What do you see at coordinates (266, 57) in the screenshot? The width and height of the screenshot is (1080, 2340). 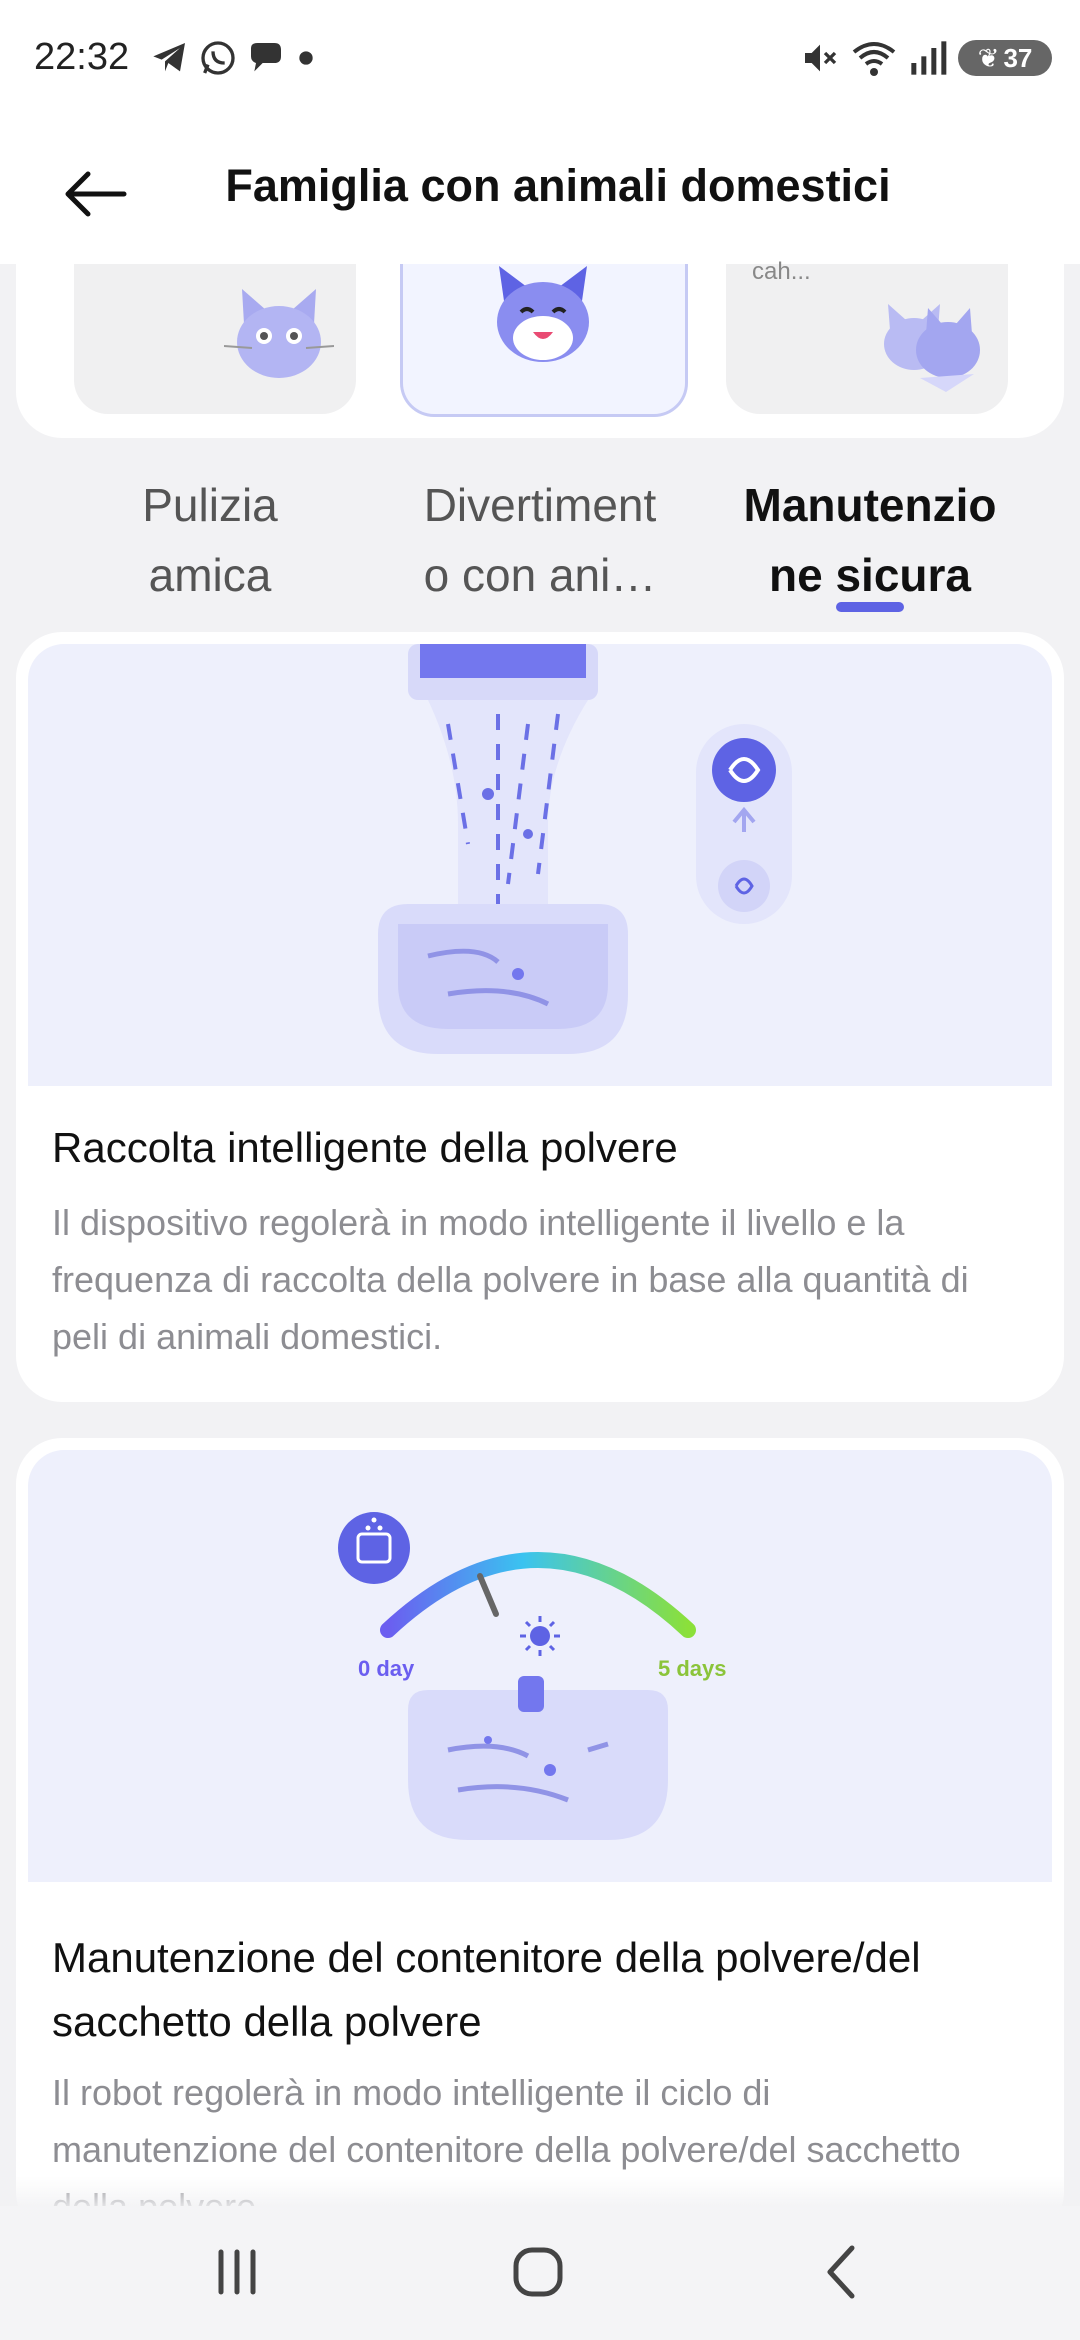 I see `chat-icon` at bounding box center [266, 57].